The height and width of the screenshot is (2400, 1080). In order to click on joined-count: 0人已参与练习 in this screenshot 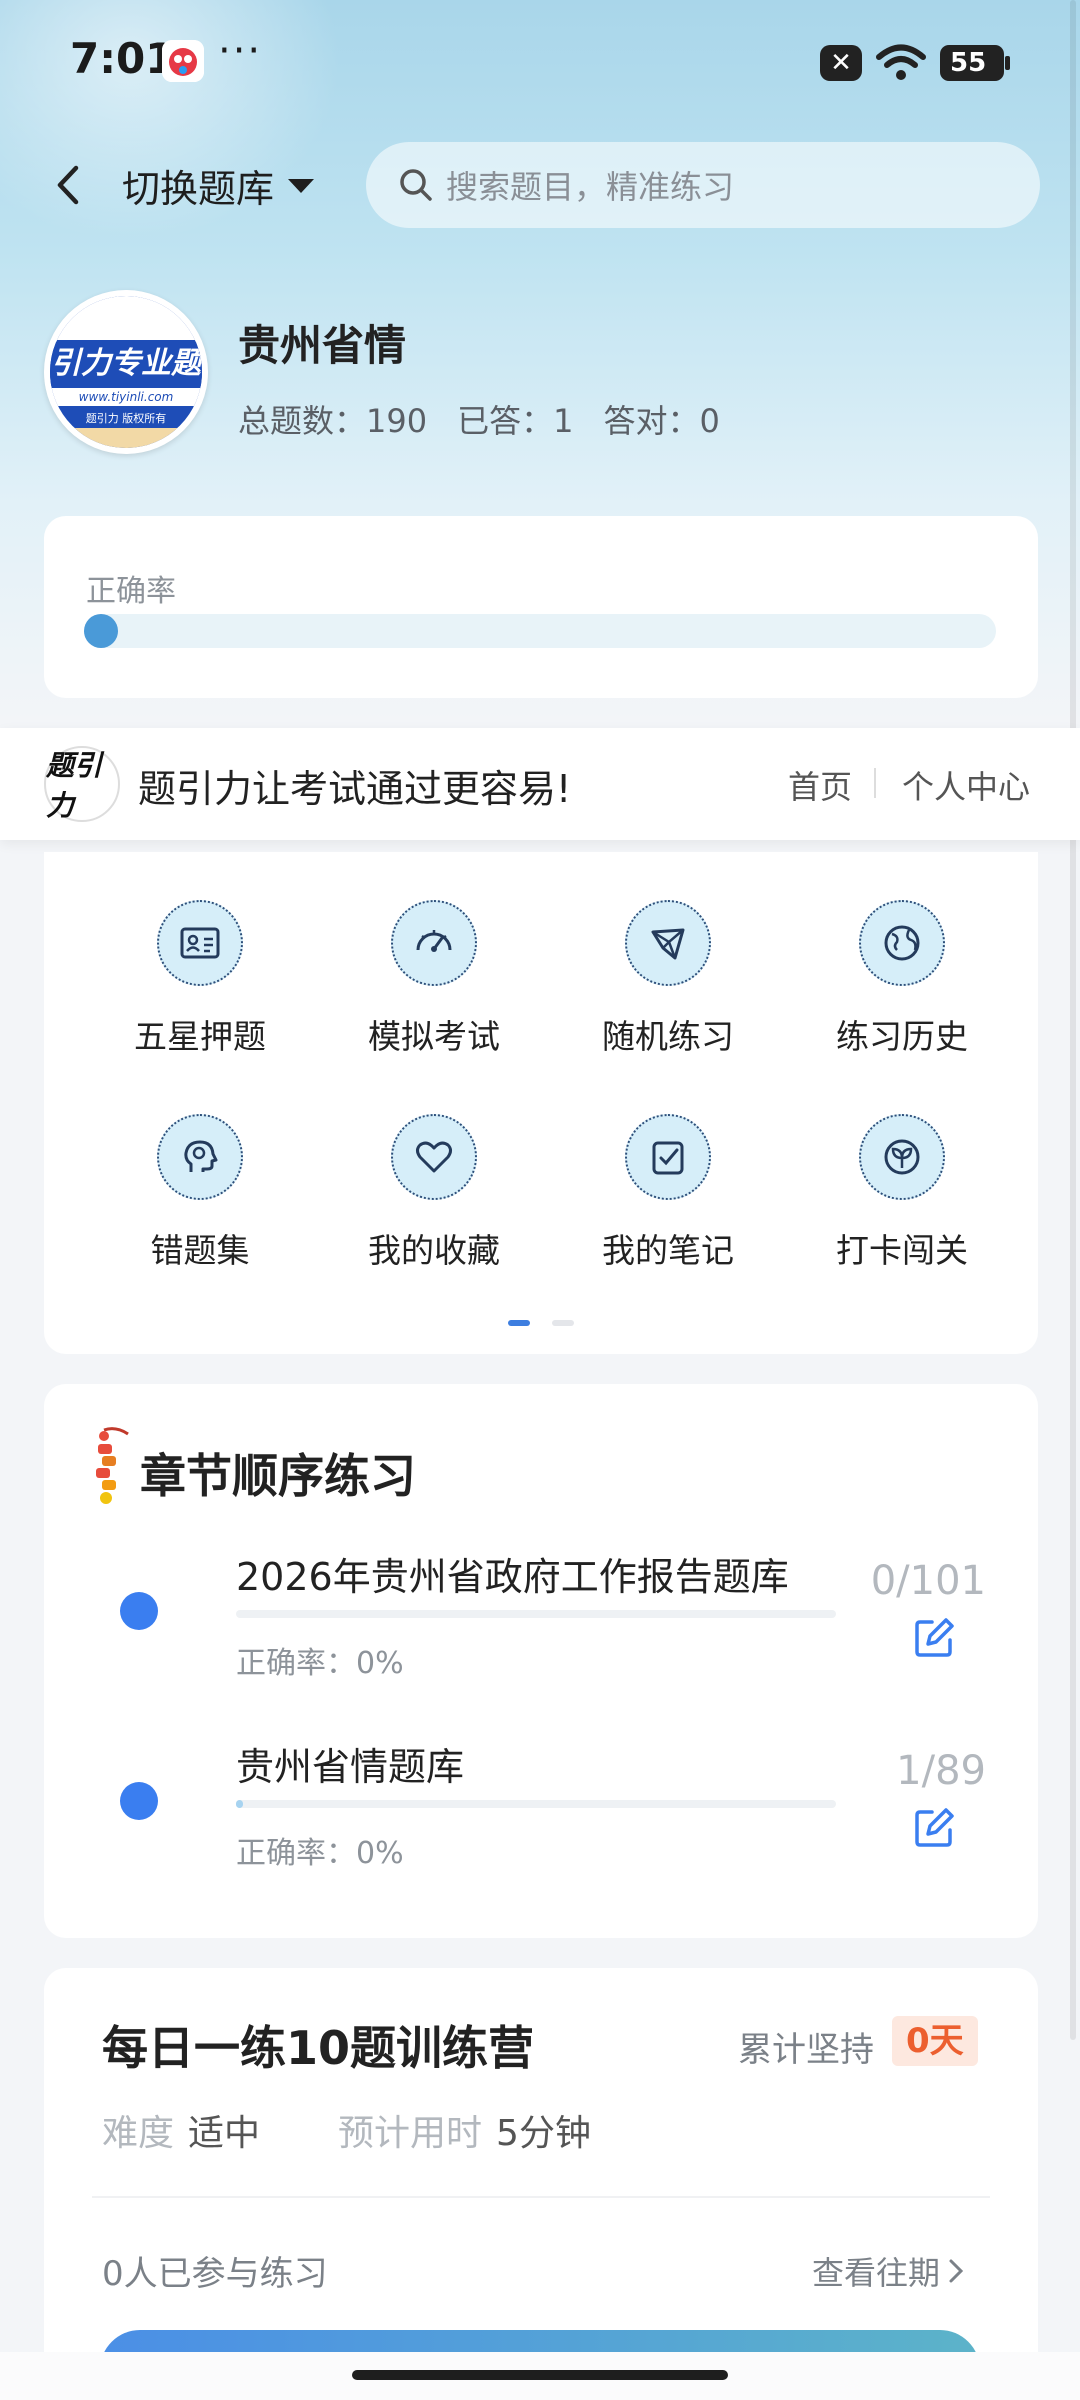, I will do `click(215, 2274)`.